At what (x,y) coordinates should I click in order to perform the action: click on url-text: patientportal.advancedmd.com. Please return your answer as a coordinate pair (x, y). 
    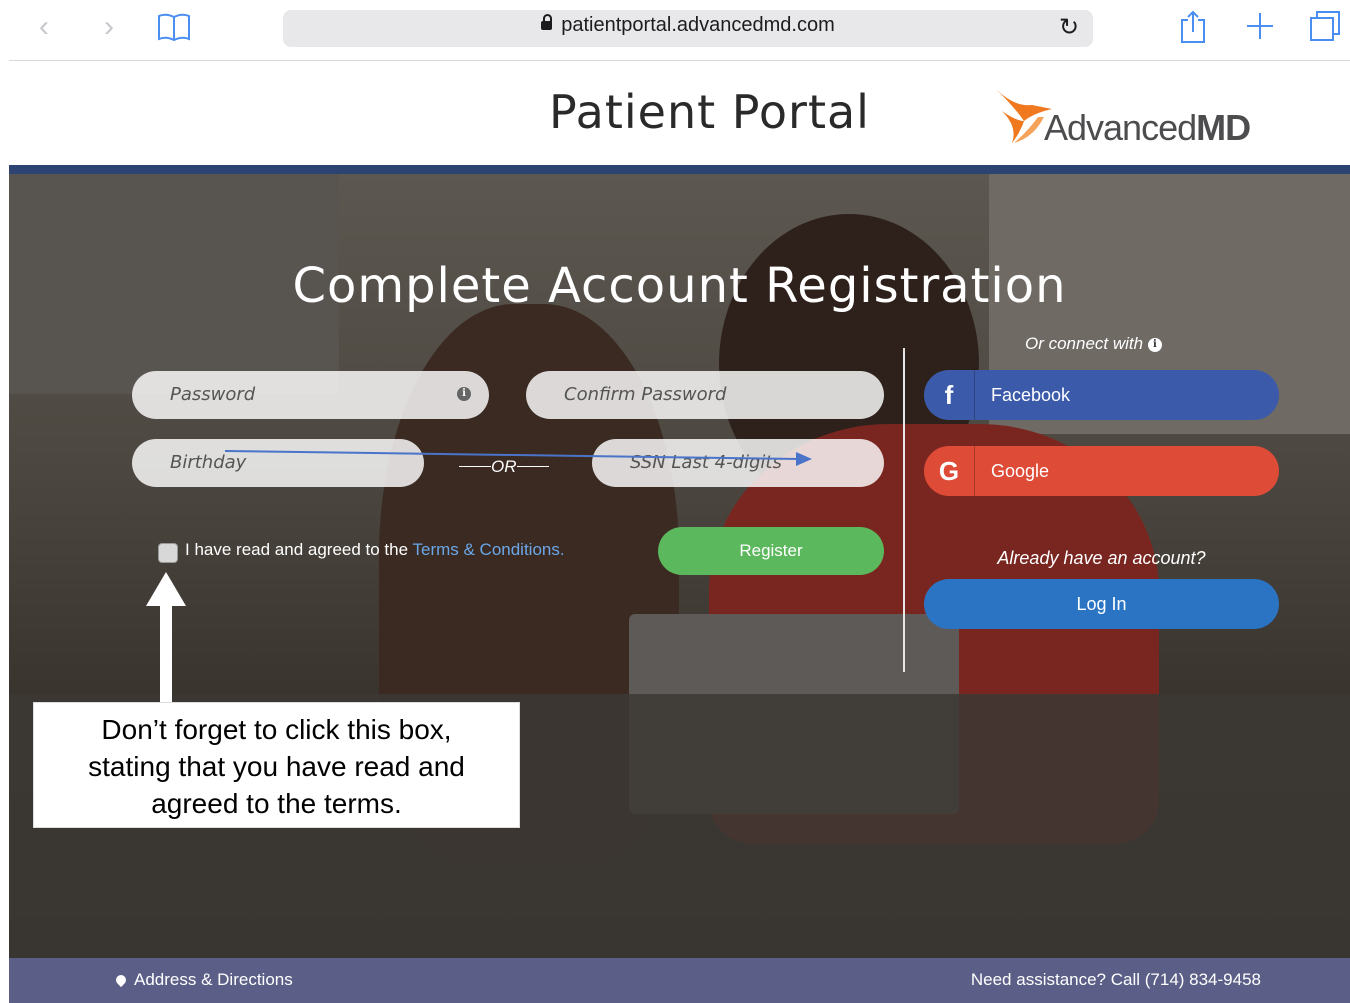
    Looking at the image, I should click on (698, 25).